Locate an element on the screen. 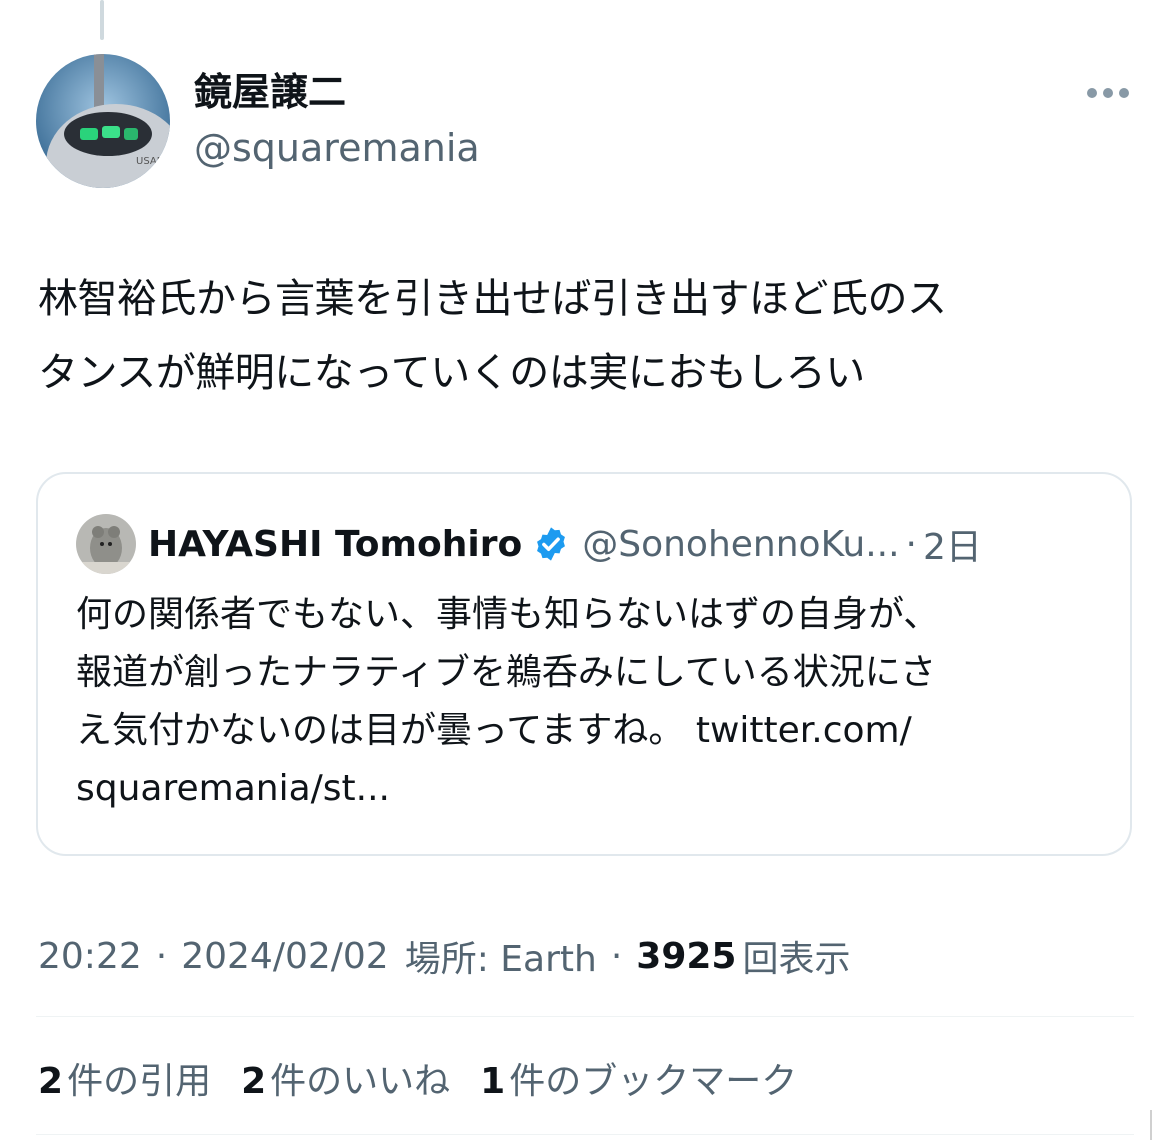  author-handle: @squaremania is located at coordinates (337, 148).